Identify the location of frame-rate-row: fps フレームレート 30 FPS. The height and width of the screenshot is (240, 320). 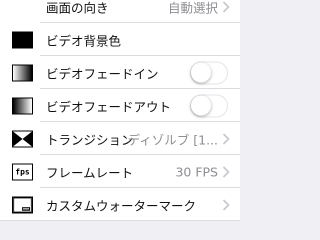
(120, 171).